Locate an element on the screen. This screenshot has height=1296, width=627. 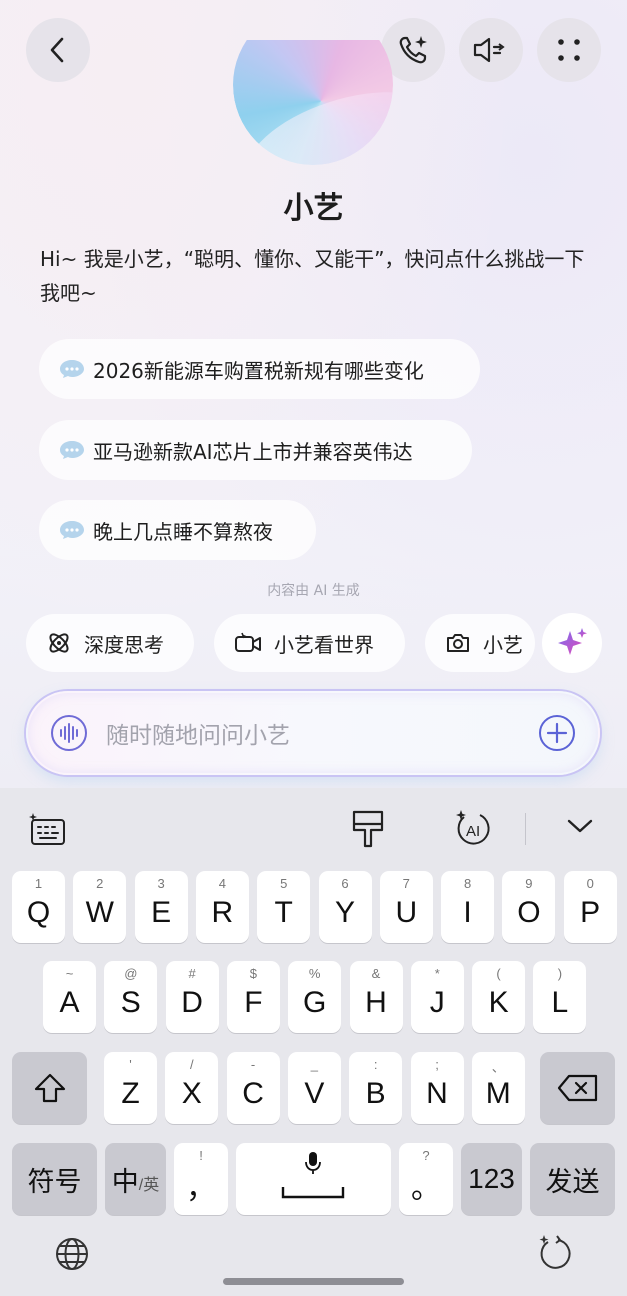
key-label: O is located at coordinates (529, 912).